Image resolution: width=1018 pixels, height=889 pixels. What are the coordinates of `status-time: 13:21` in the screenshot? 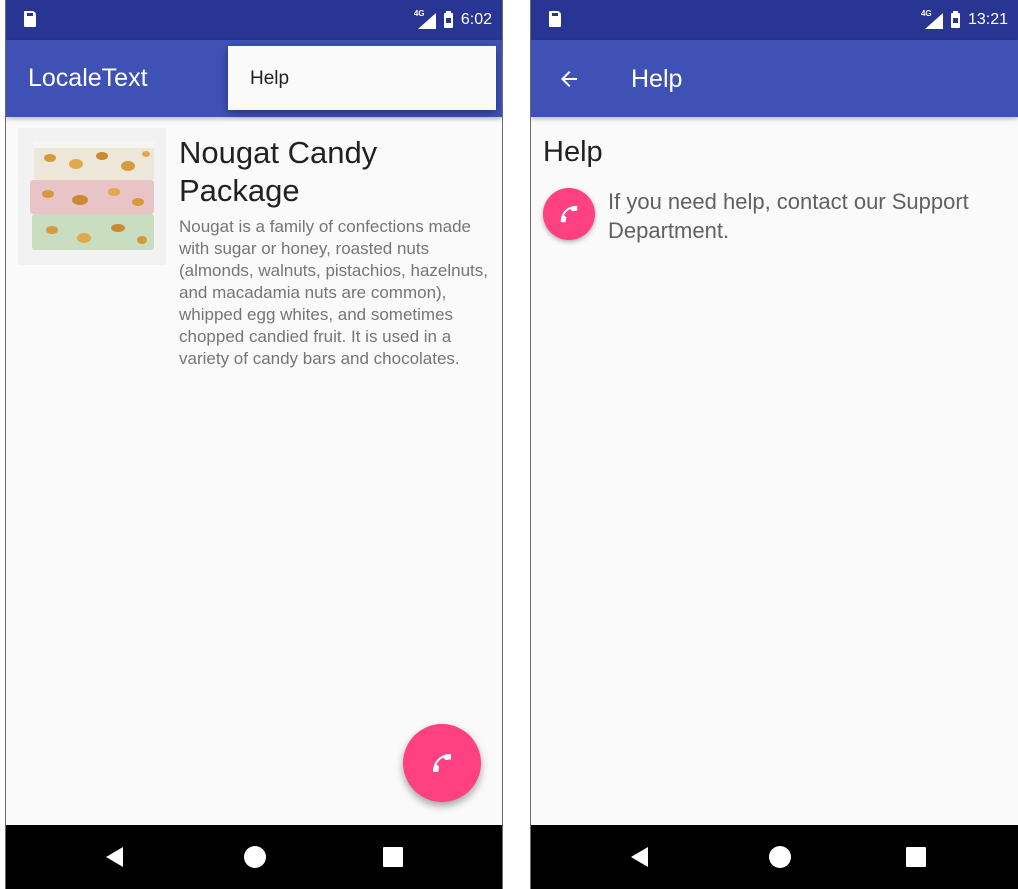 It's located at (987, 19).